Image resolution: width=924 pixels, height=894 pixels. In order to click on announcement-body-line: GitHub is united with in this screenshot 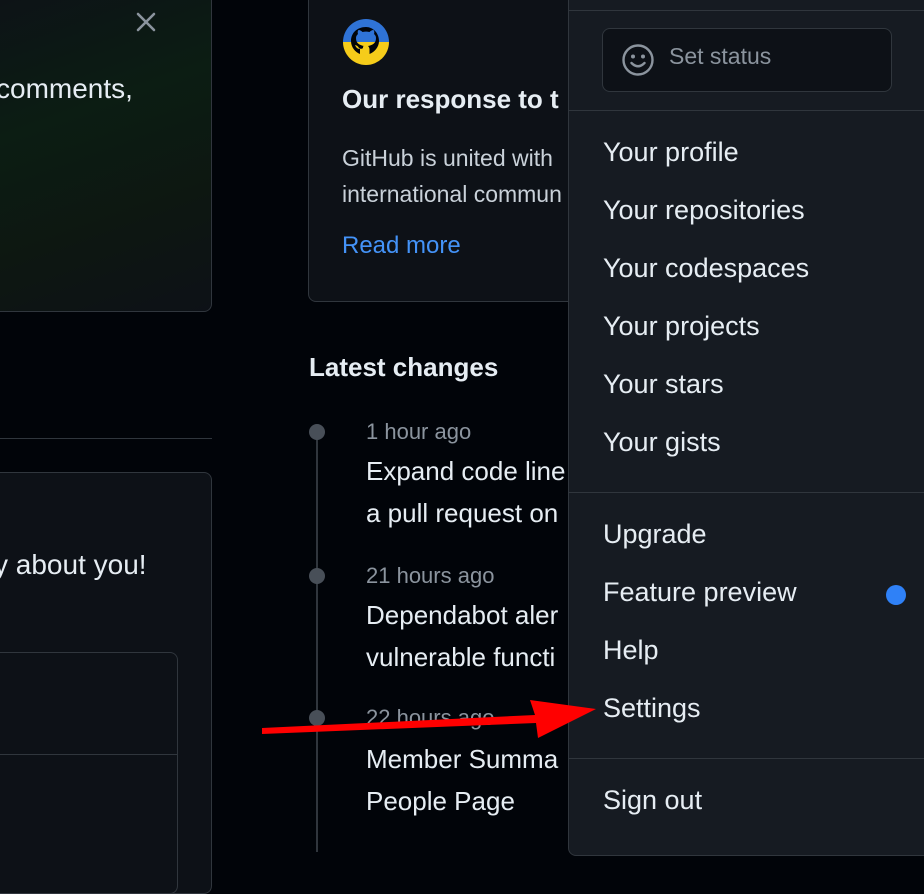, I will do `click(447, 158)`.